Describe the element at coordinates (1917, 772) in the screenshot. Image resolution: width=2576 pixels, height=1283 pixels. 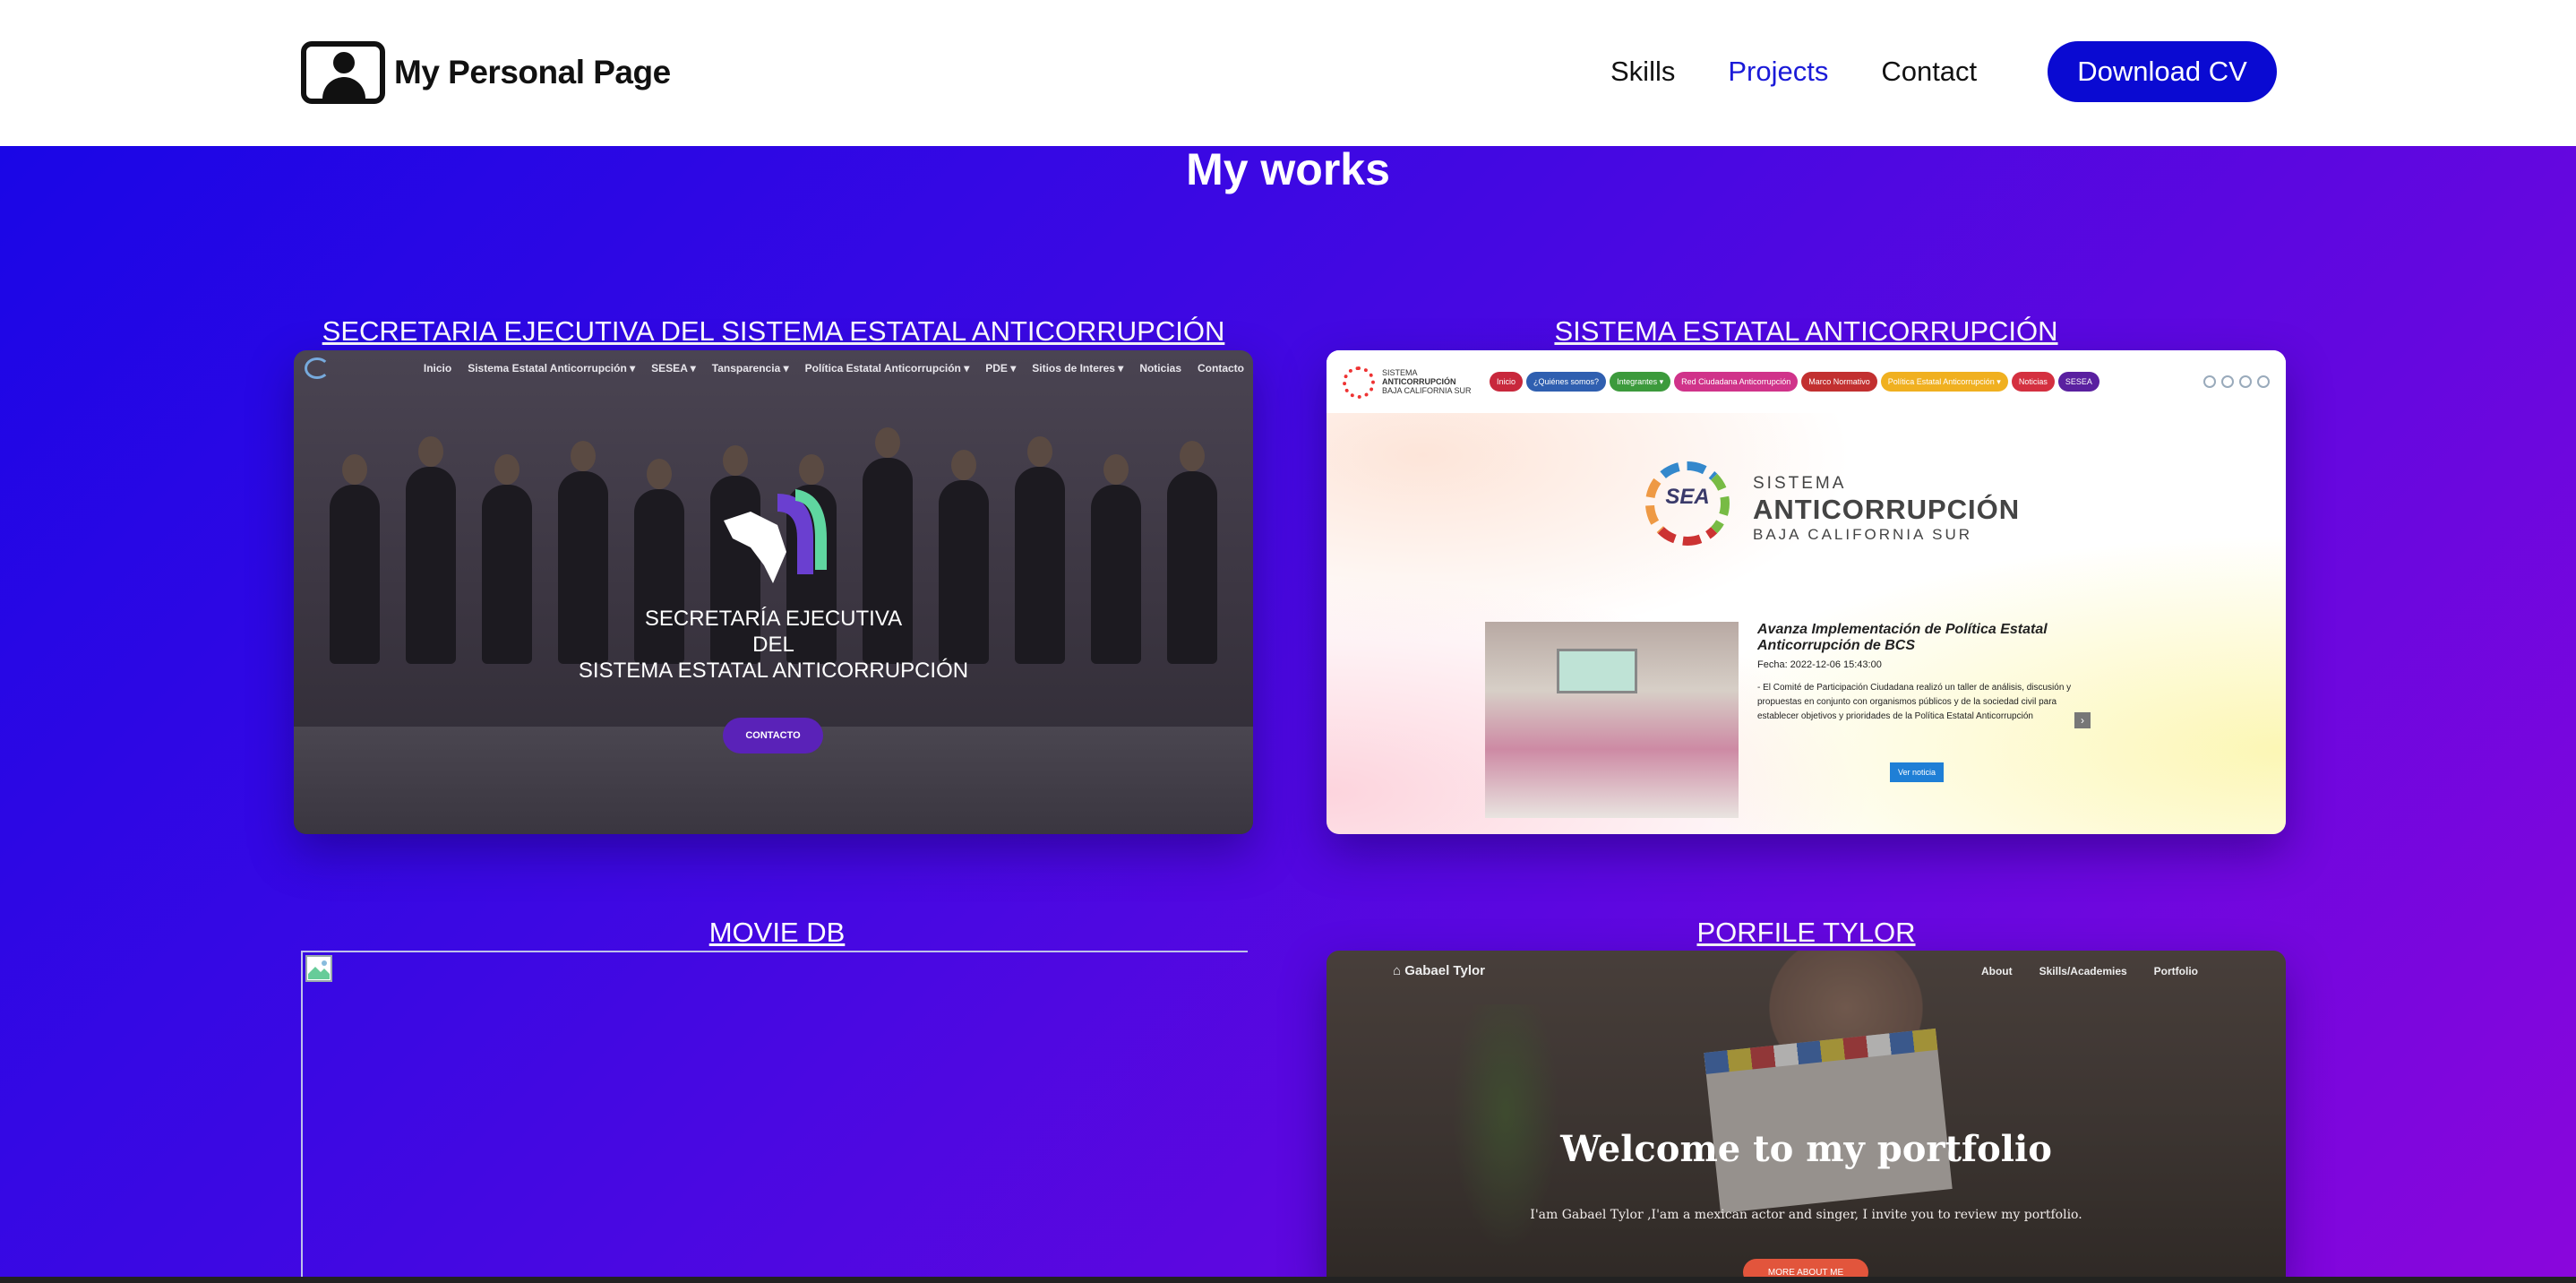
I see `preview-ver-noticia-button: Ver noticia` at that location.